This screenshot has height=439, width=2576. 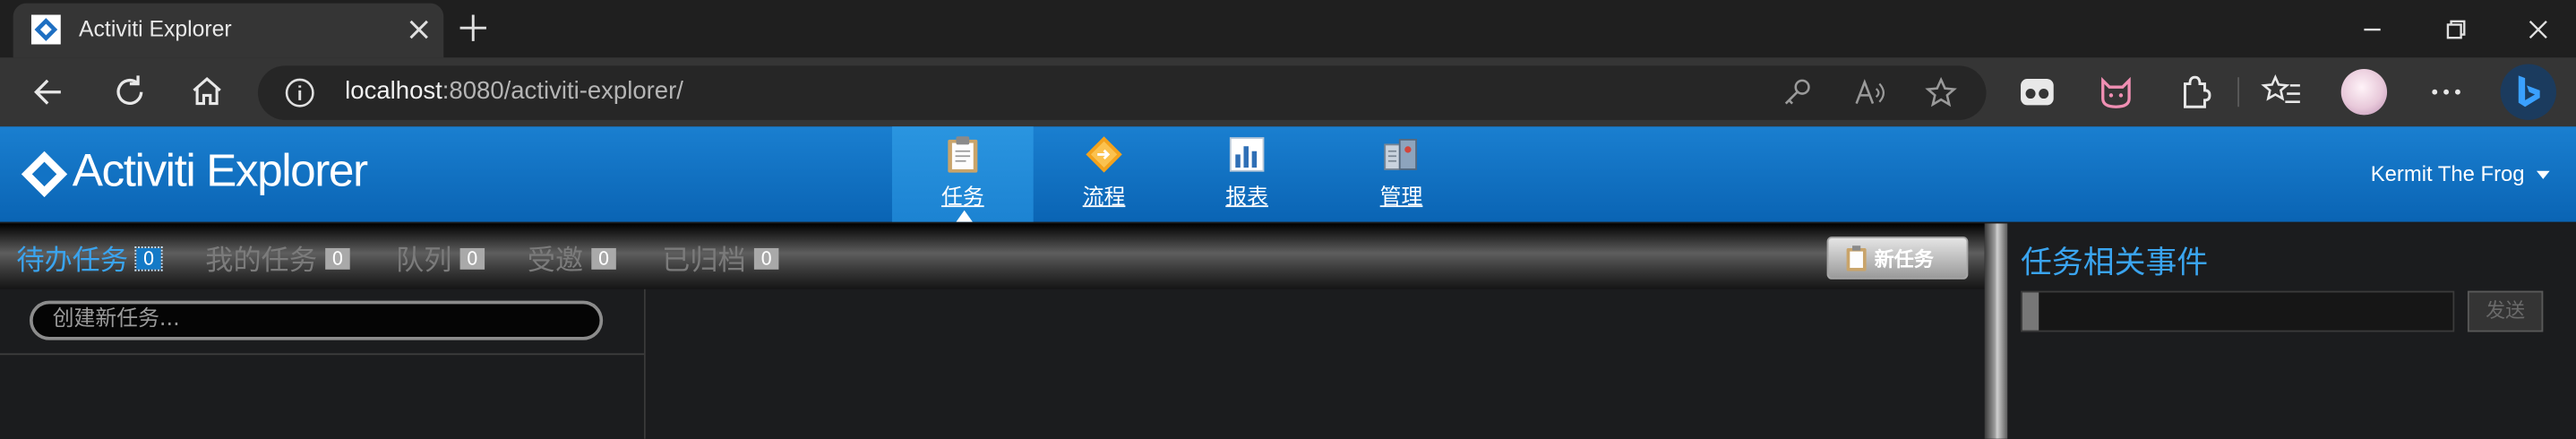 I want to click on filter-inbox: 待办任务 0, so click(x=89, y=257).